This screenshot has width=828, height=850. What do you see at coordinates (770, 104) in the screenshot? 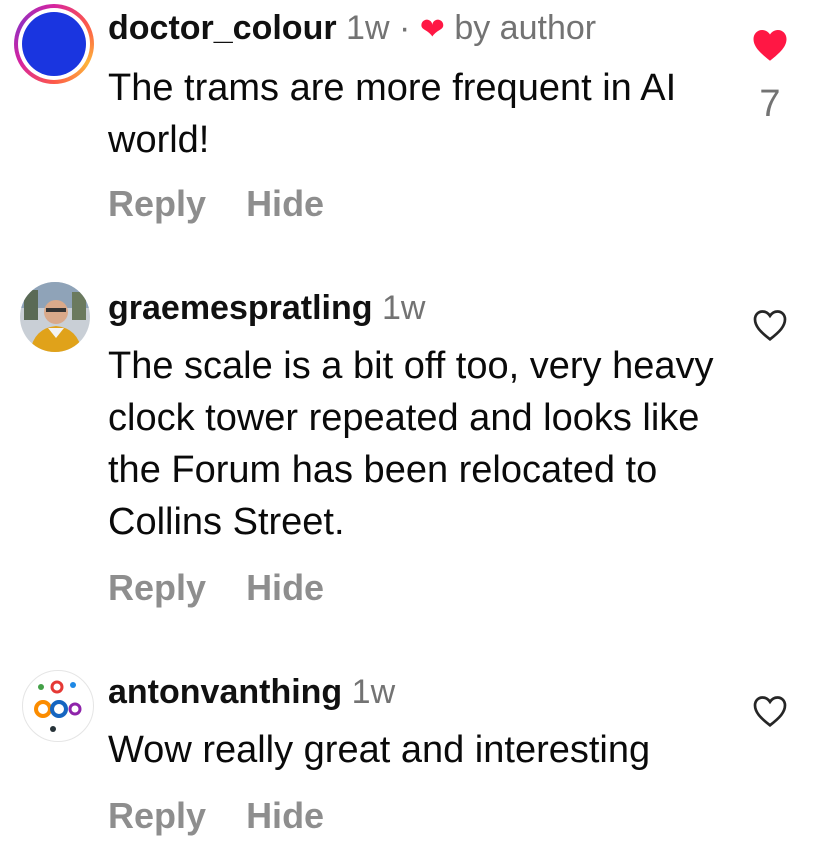
I see `like-count: 7` at bounding box center [770, 104].